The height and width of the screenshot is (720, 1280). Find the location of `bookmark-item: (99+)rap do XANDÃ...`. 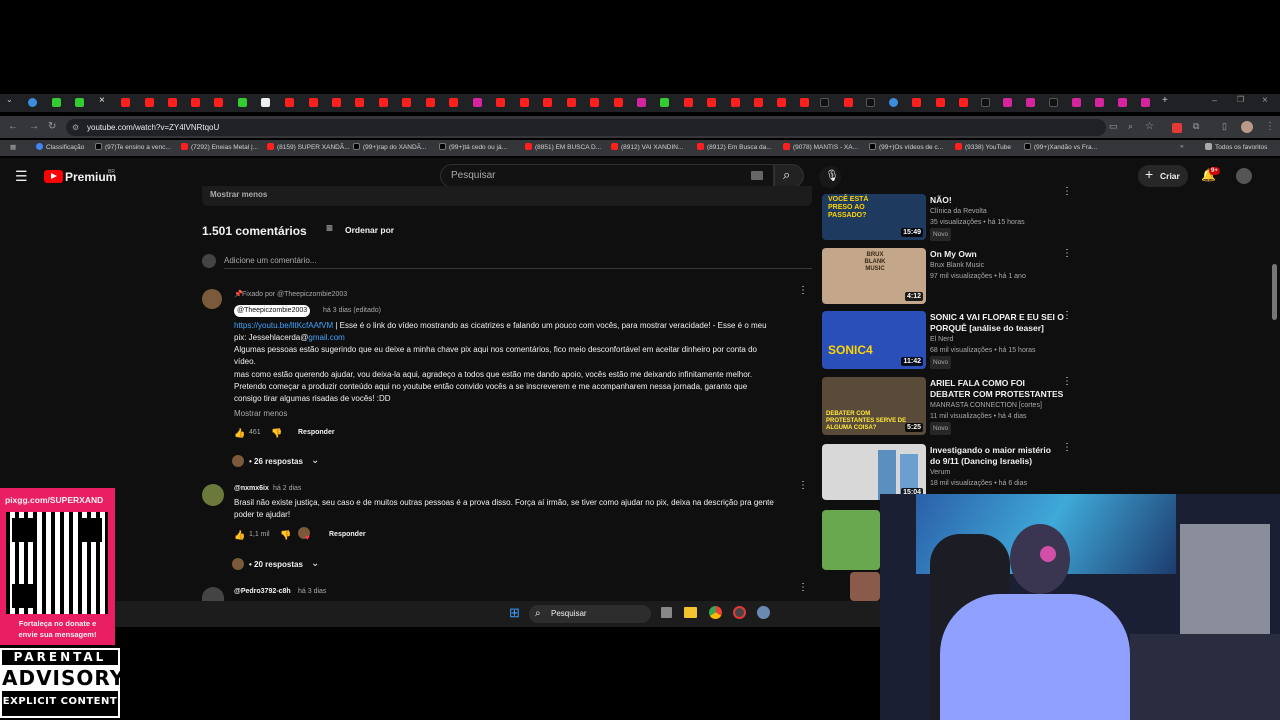

bookmark-item: (99+)rap do XANDÃ... is located at coordinates (389, 147).